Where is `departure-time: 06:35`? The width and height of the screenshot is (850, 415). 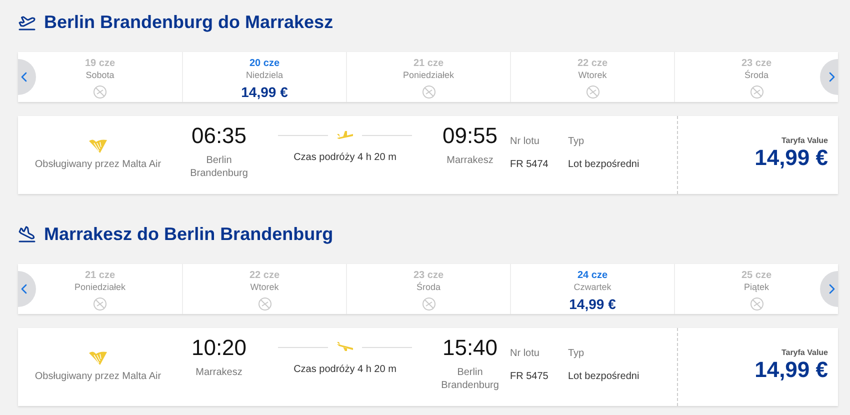 departure-time: 06:35 is located at coordinates (219, 136).